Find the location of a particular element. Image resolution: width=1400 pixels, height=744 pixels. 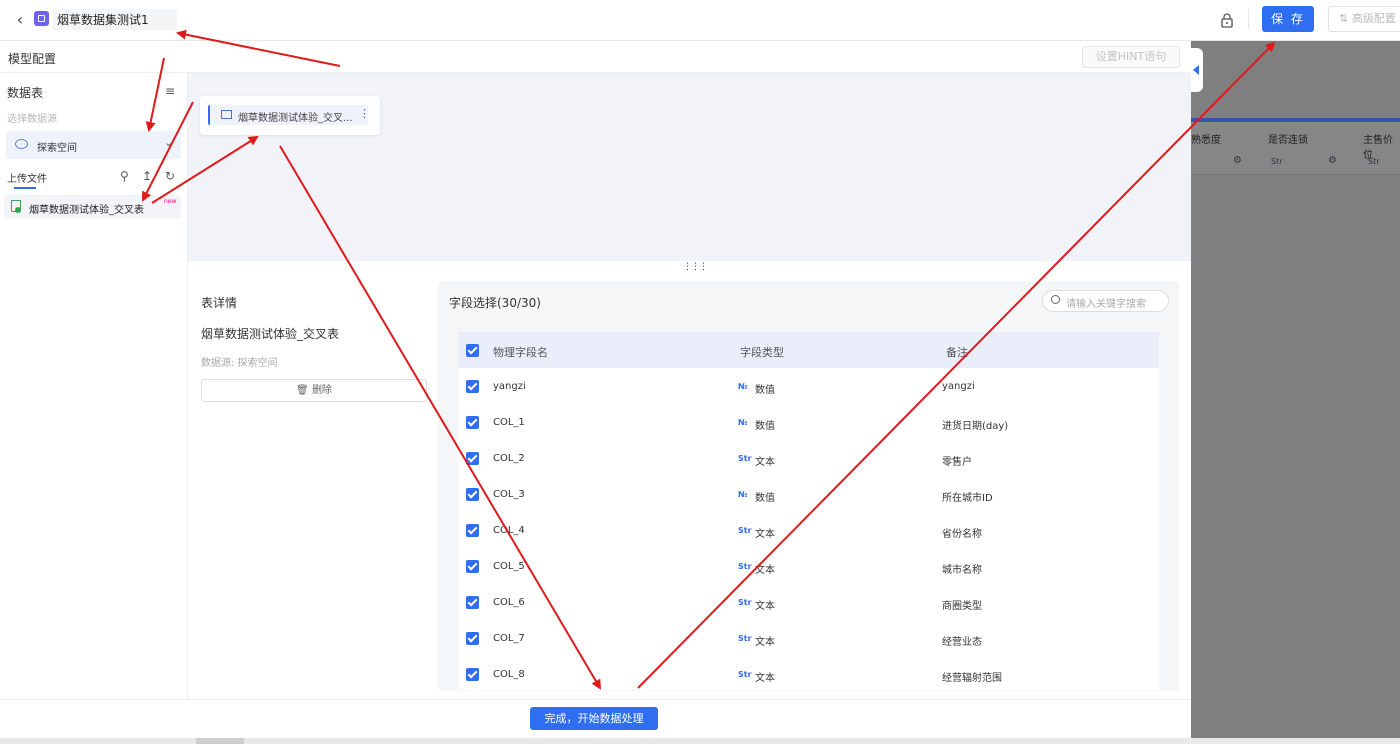

model-config-header: 模型配置 设置HINT语句 is located at coordinates (595, 57).